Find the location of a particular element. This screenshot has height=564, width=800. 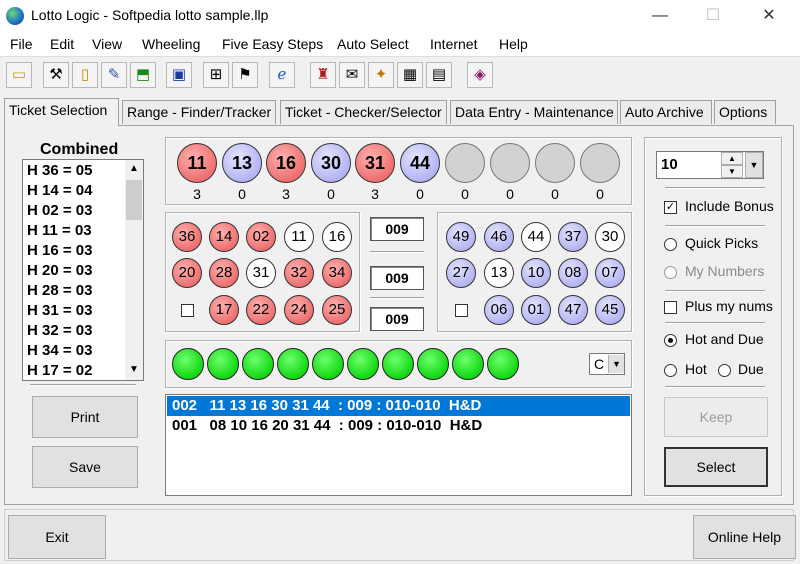

open-folder-icon: ▭ is located at coordinates (19, 75).